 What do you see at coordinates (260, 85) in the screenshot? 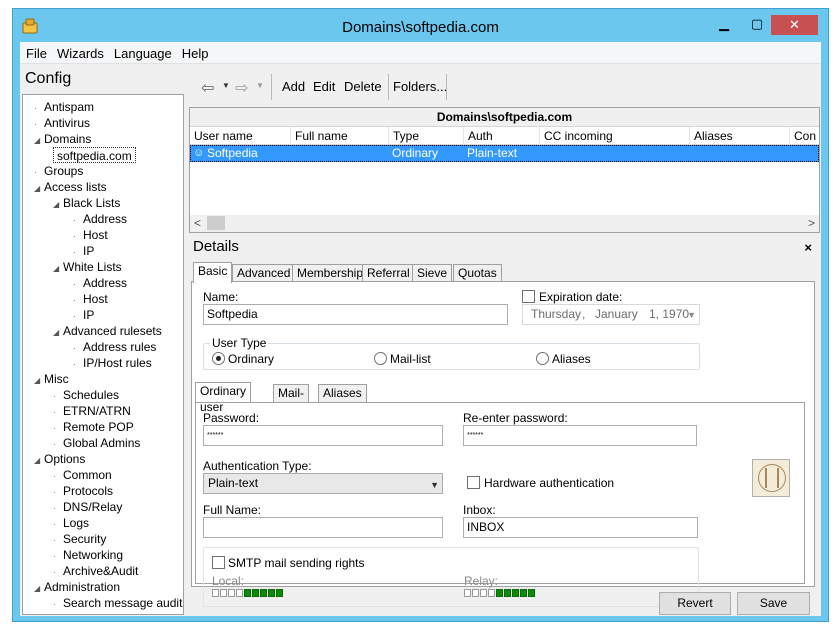
I see `forward-dropdown-icon: ▼` at bounding box center [260, 85].